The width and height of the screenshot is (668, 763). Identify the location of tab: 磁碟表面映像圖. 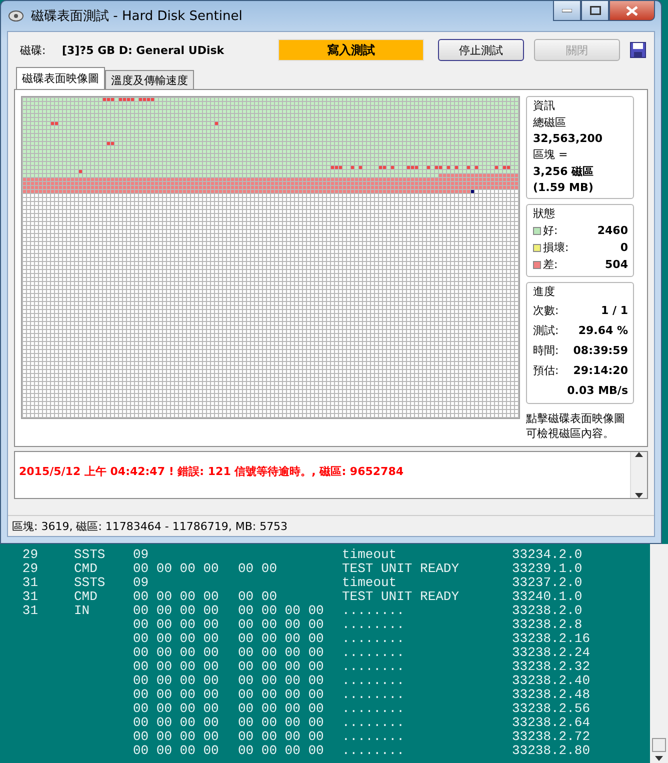
(60, 78).